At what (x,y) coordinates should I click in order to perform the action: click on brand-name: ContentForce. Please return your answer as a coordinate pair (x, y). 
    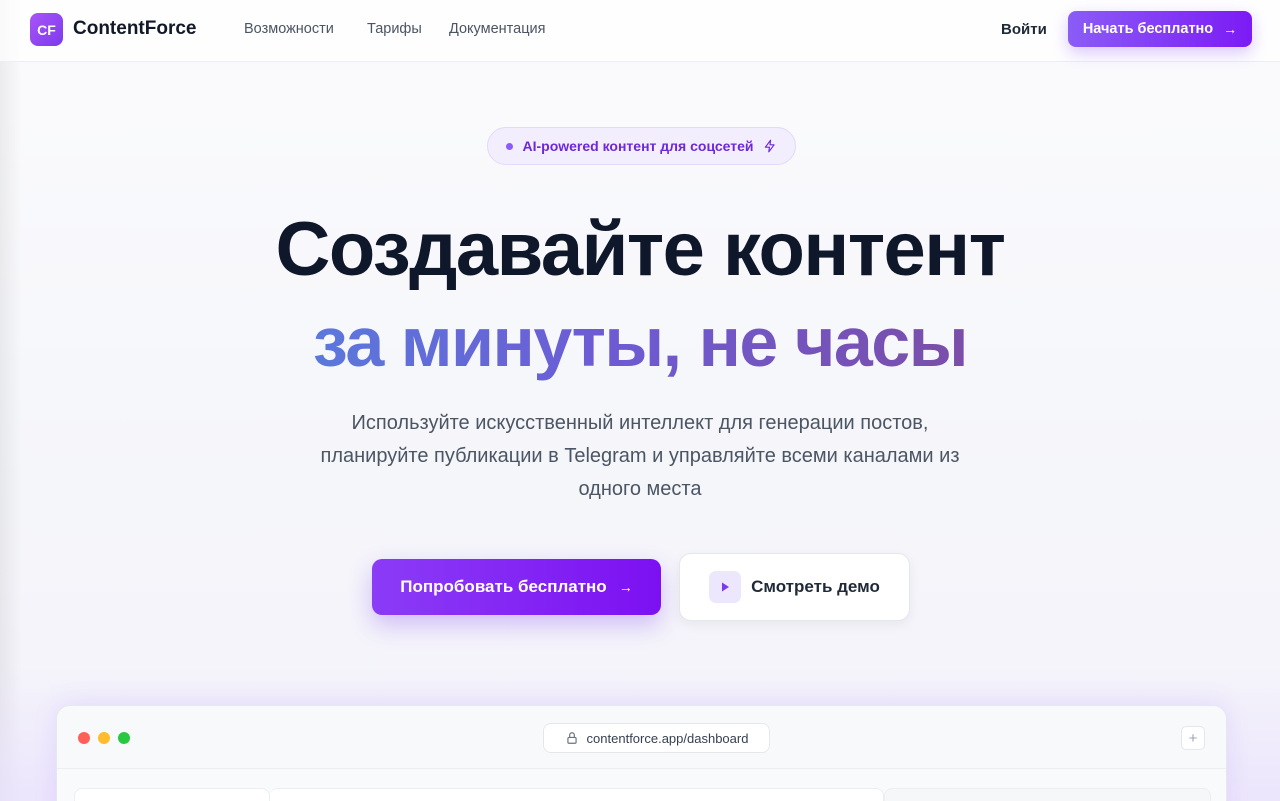
    Looking at the image, I should click on (135, 29).